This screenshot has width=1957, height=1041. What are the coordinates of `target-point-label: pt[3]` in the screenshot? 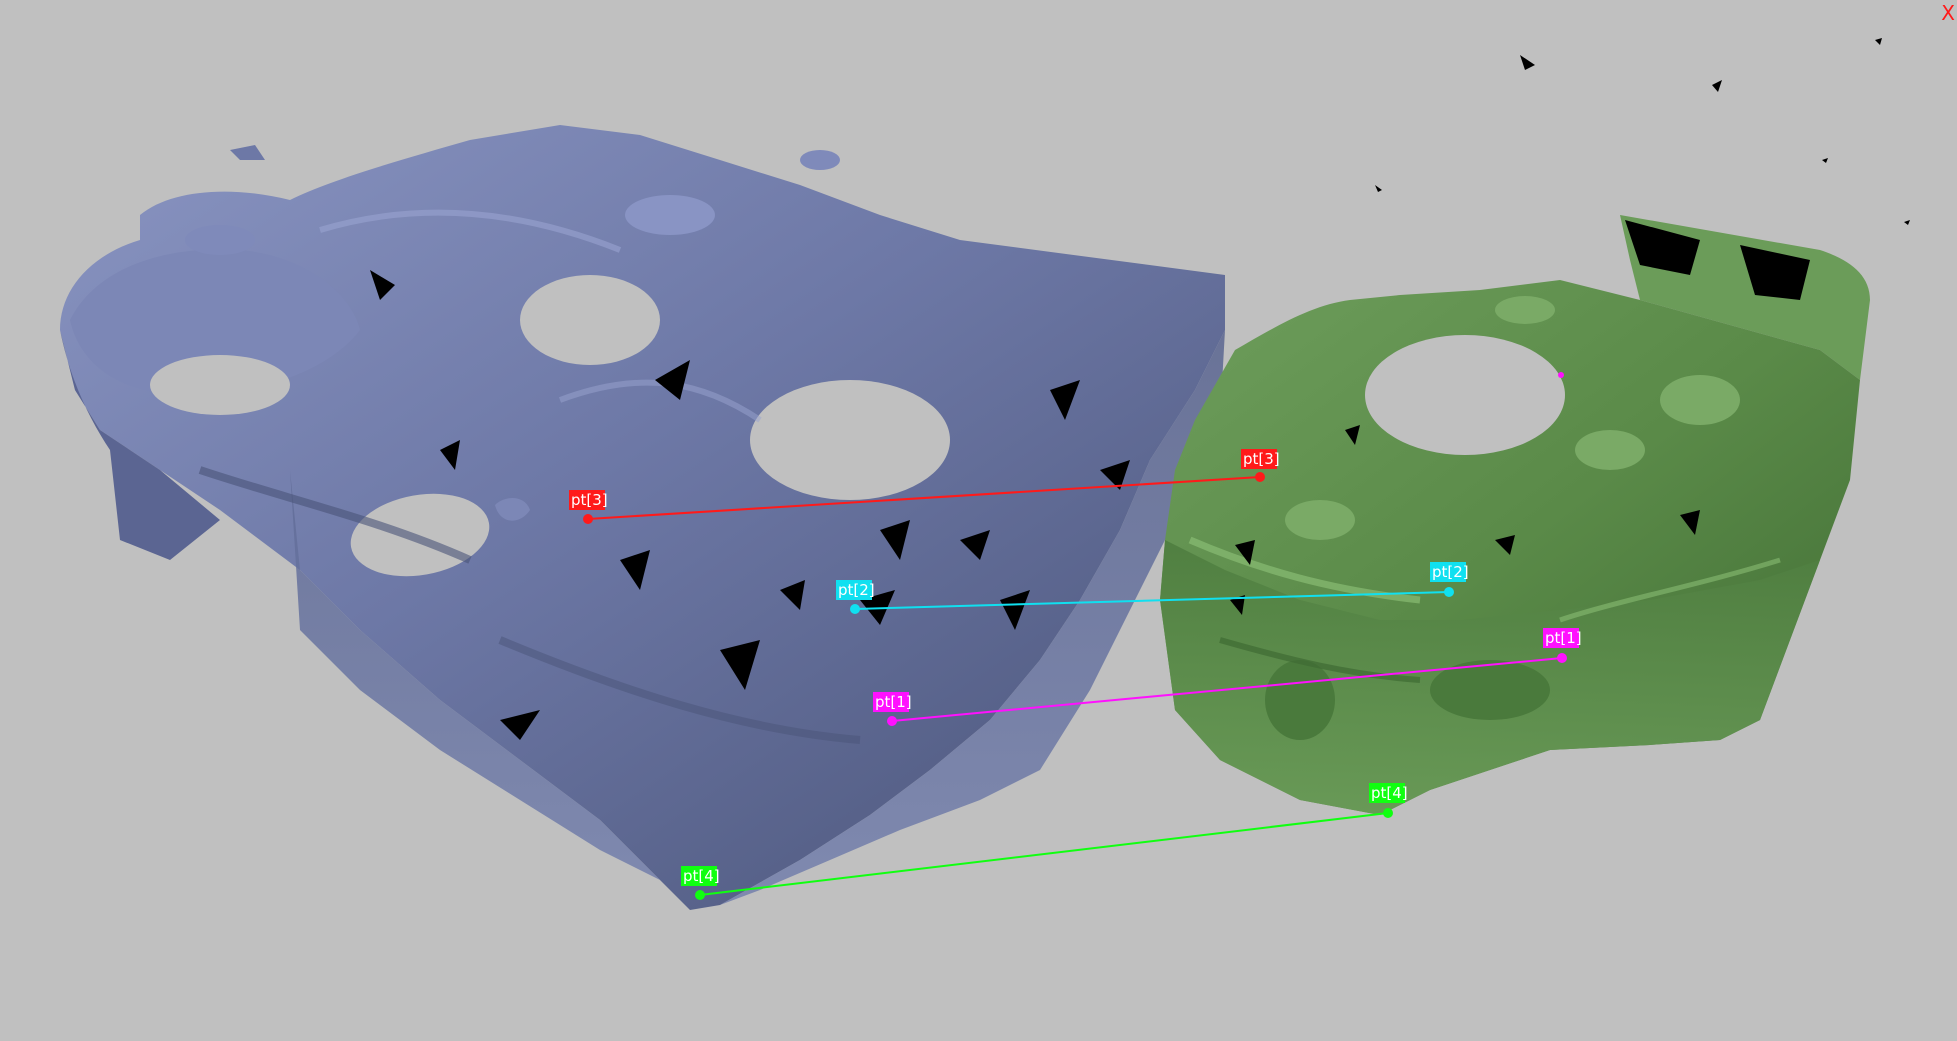 It's located at (1261, 459).